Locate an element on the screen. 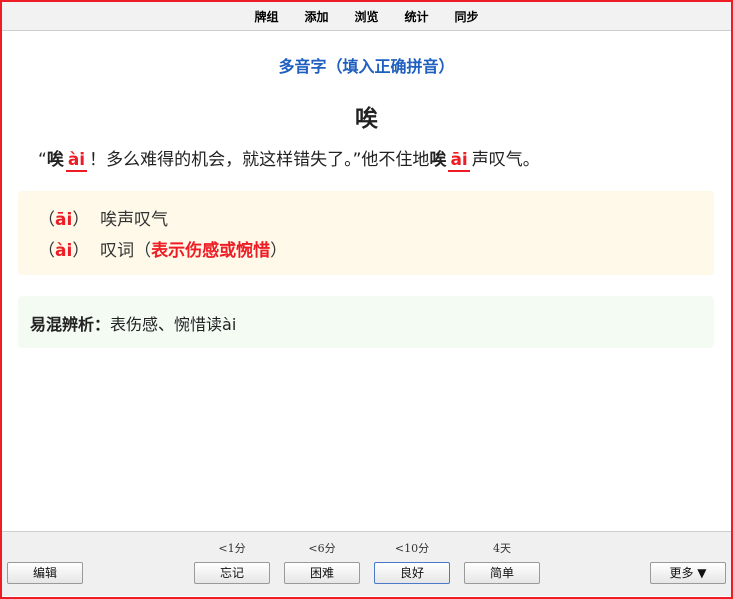 The width and height of the screenshot is (733, 599). menu-browse: 浏览 is located at coordinates (366, 16).